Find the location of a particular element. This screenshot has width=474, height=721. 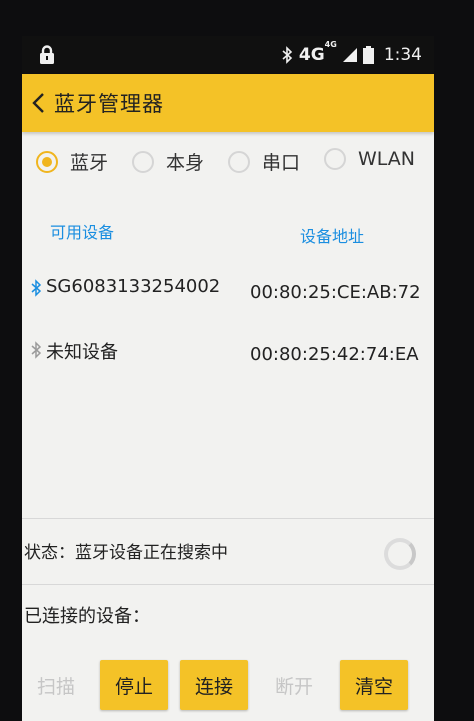

device-row: SG6083133254002 00:80:25:CE:AB:72 is located at coordinates (228, 294).